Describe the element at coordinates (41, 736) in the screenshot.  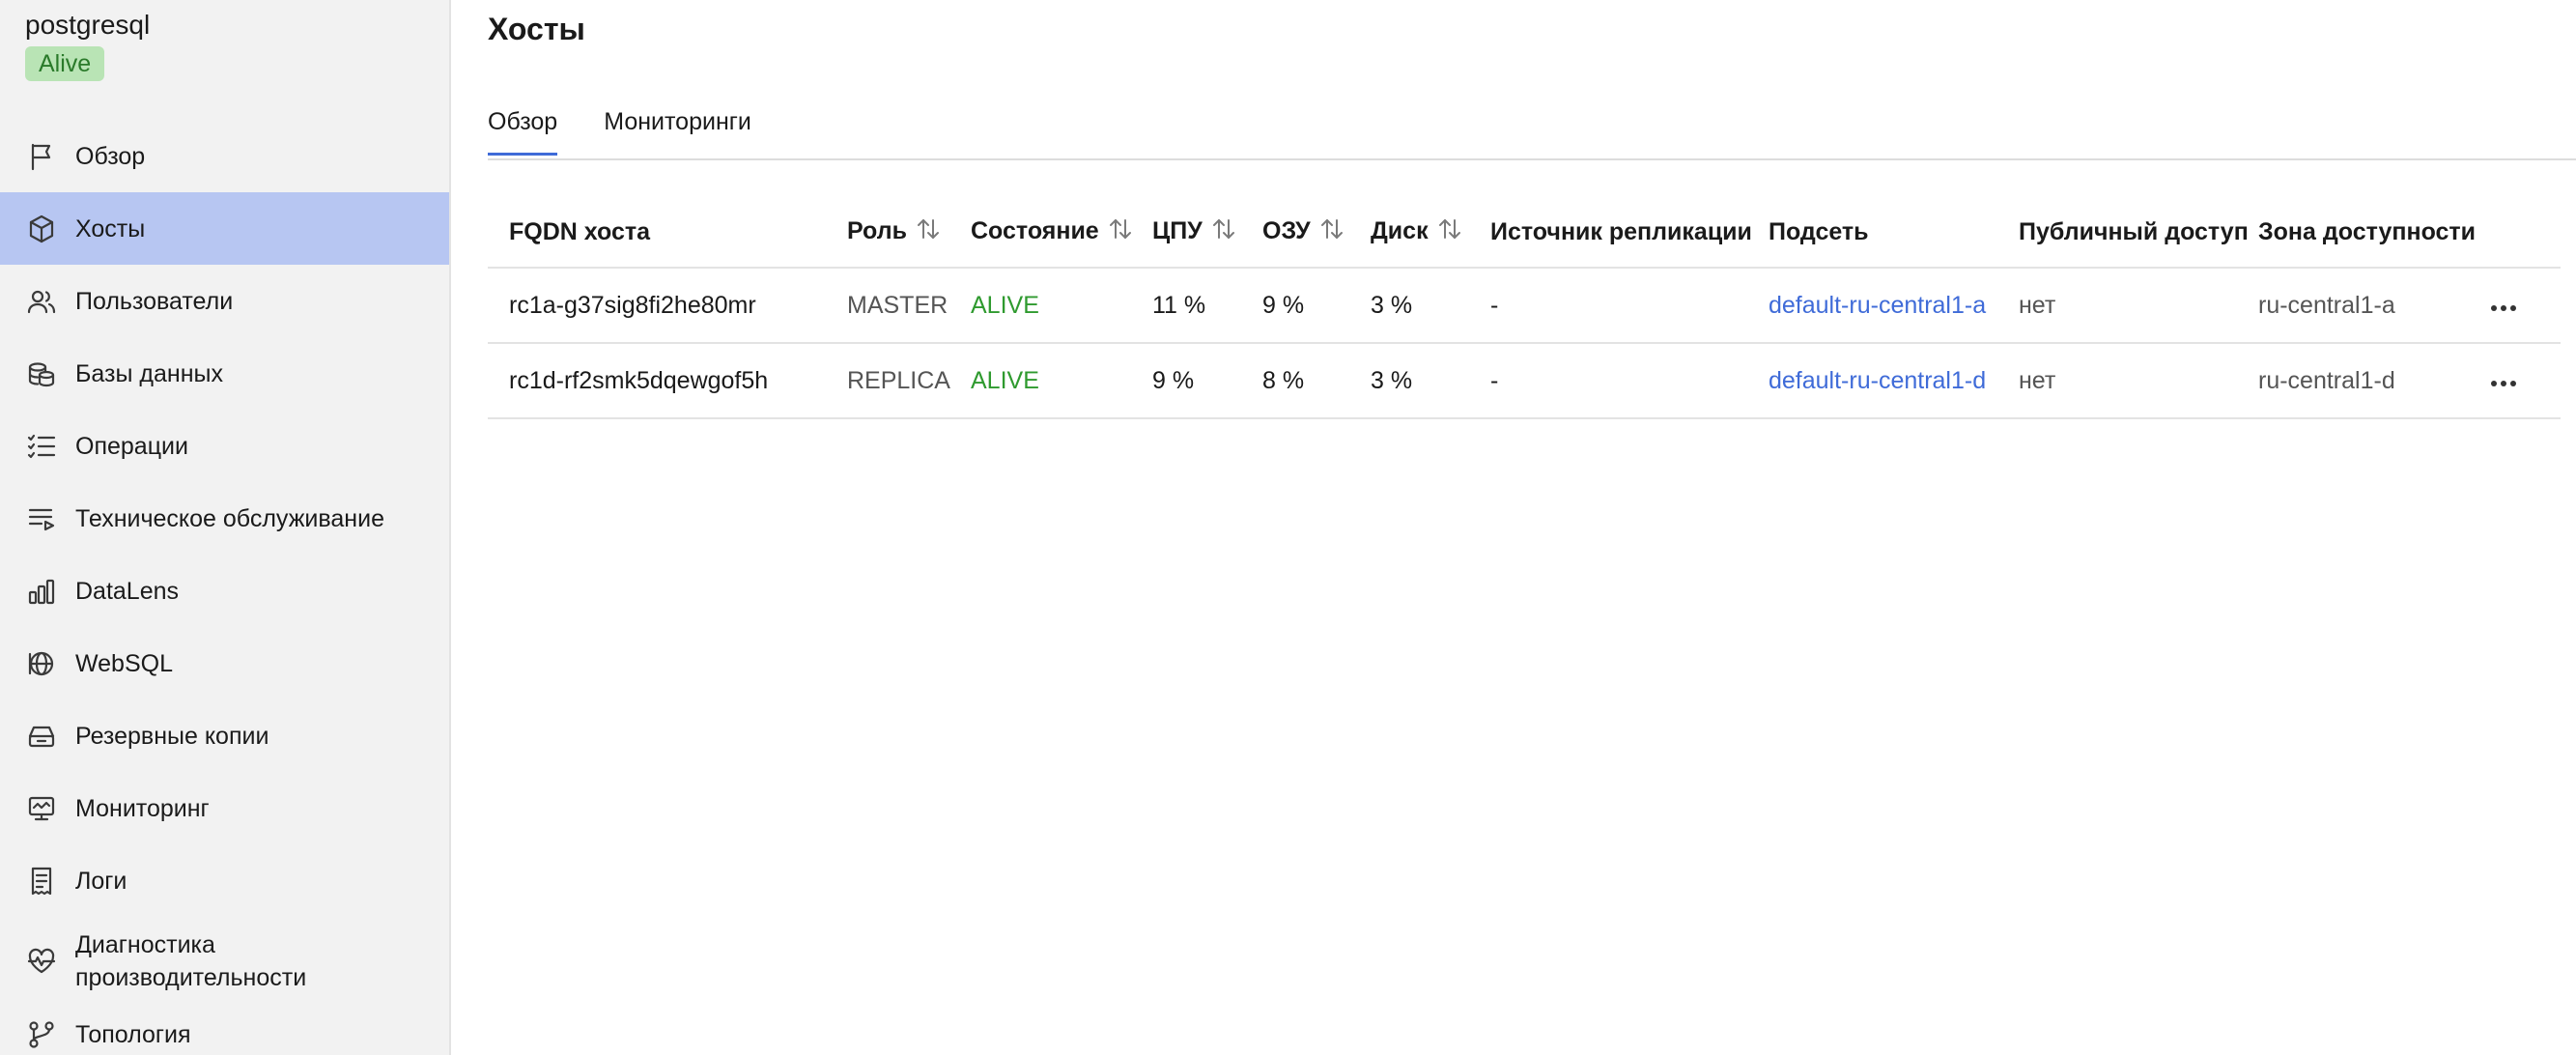
I see `archive-icon` at that location.